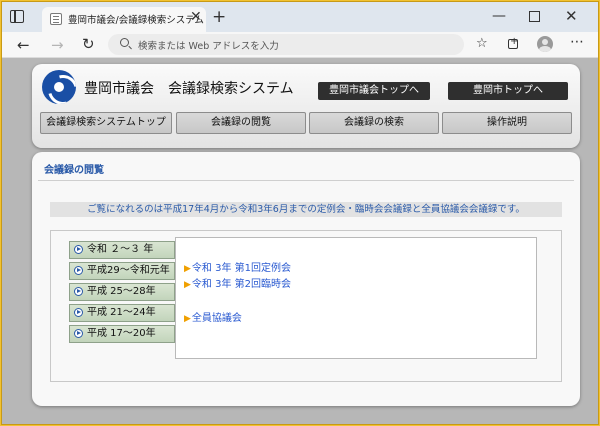  I want to click on site-title: 豊岡市議会 会議録検索システム, so click(189, 89).